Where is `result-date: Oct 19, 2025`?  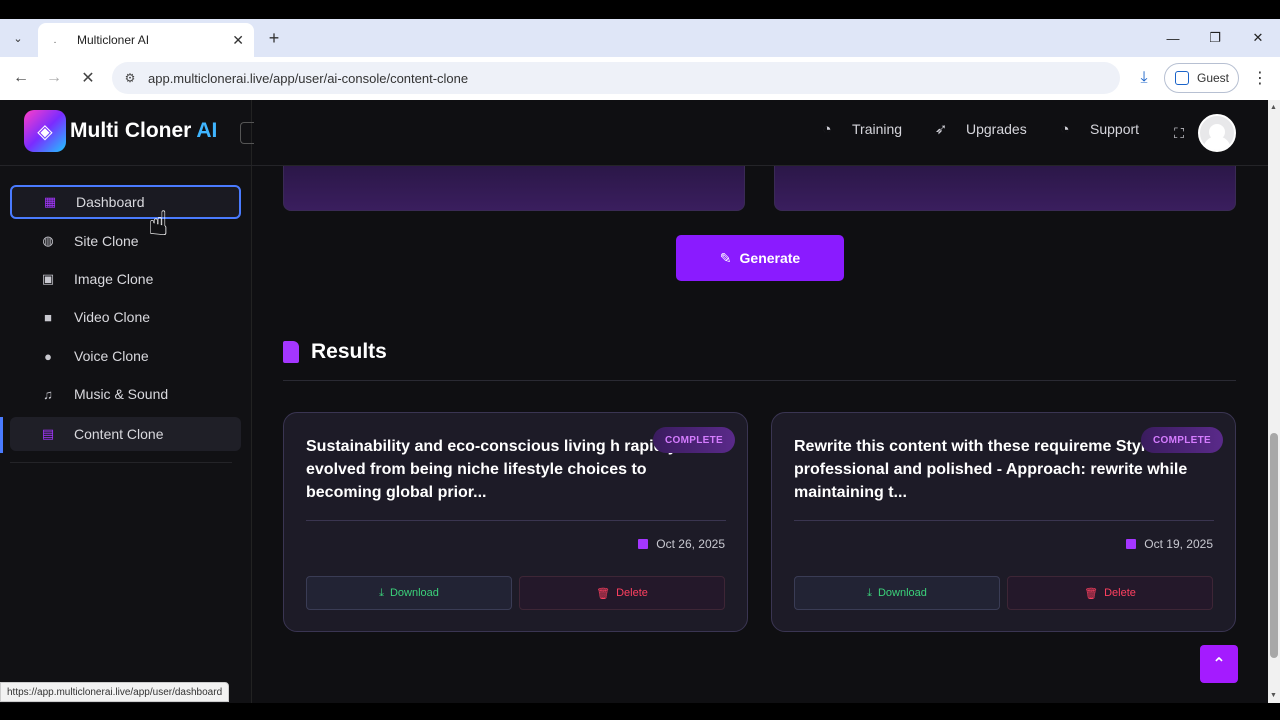
result-date: Oct 19, 2025 is located at coordinates (1169, 544).